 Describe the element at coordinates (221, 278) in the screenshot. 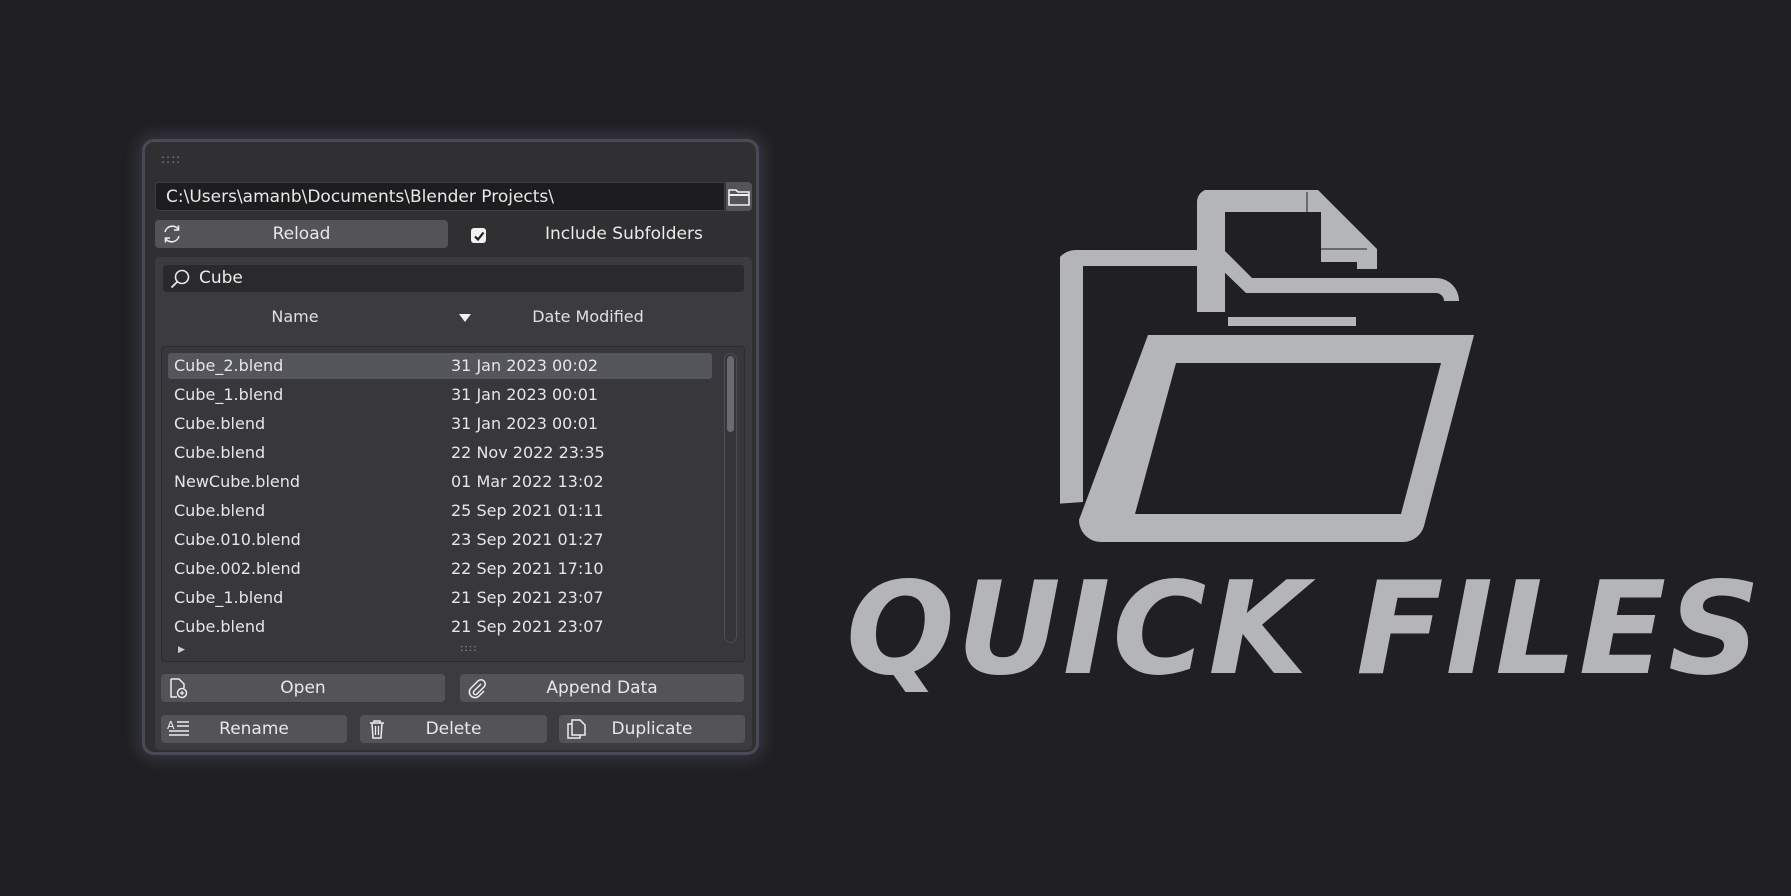

I see `search-value: Cube` at that location.